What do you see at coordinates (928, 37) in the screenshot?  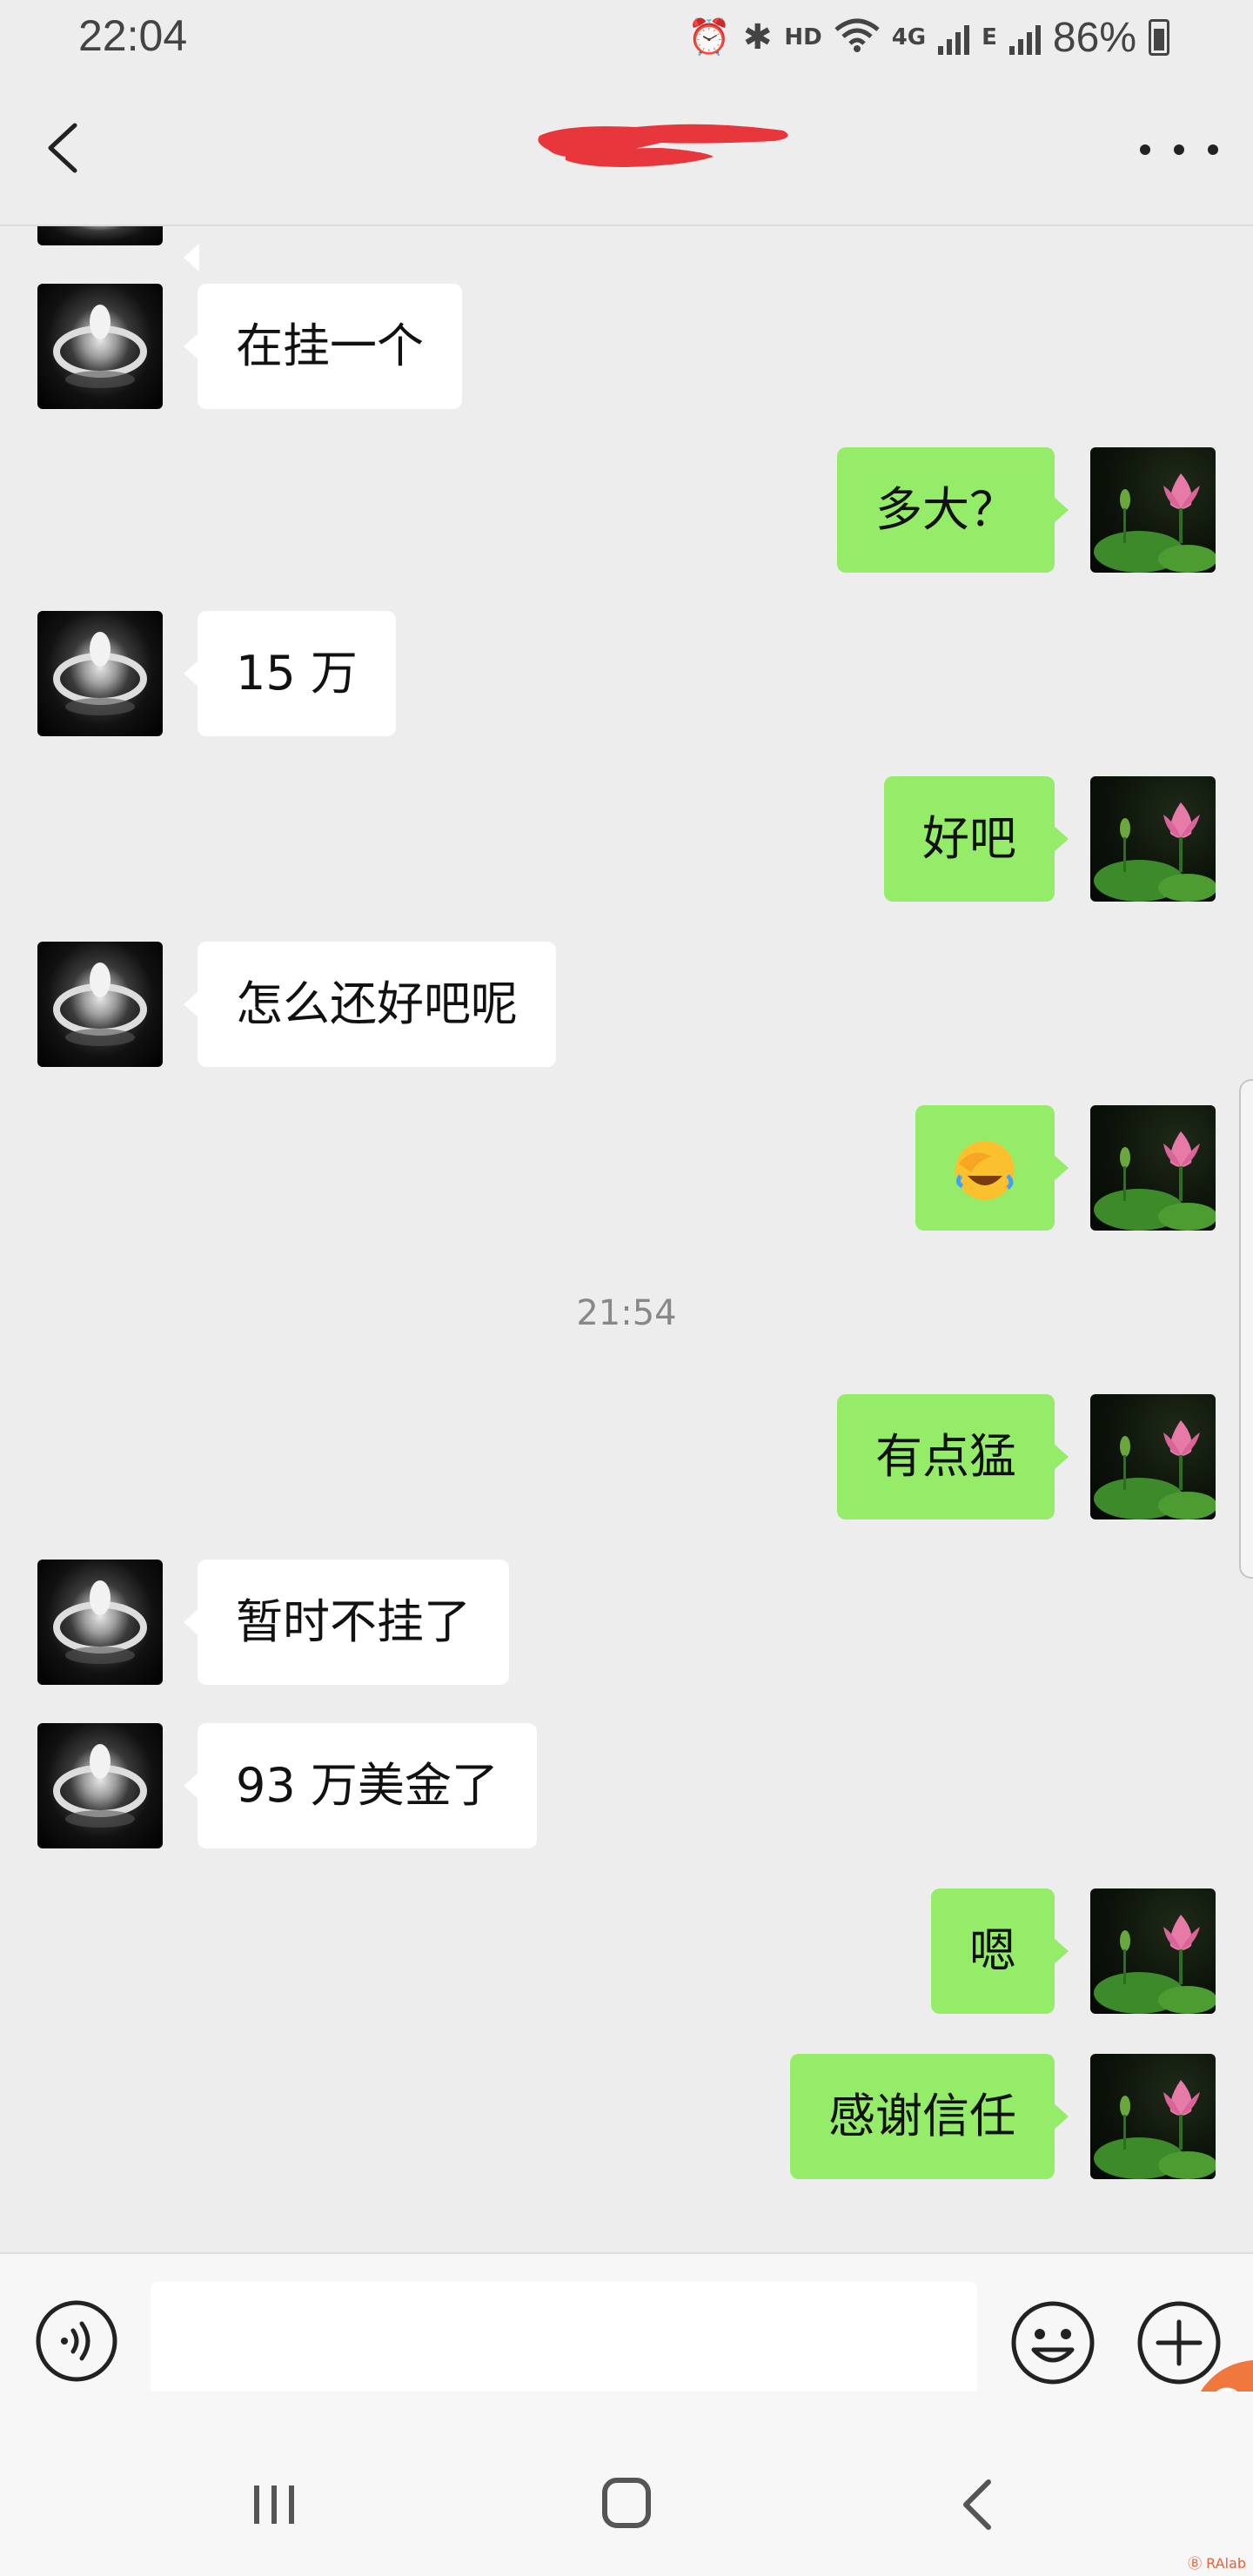 I see `status-indicators: ⏰ ✱ HD 4G E 86%` at bounding box center [928, 37].